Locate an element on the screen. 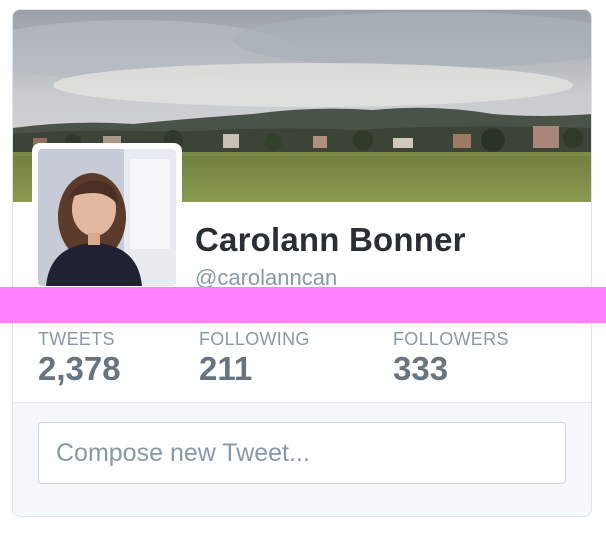 The width and height of the screenshot is (606, 534). stat-tweets-label: TWEETS is located at coordinates (76, 339).